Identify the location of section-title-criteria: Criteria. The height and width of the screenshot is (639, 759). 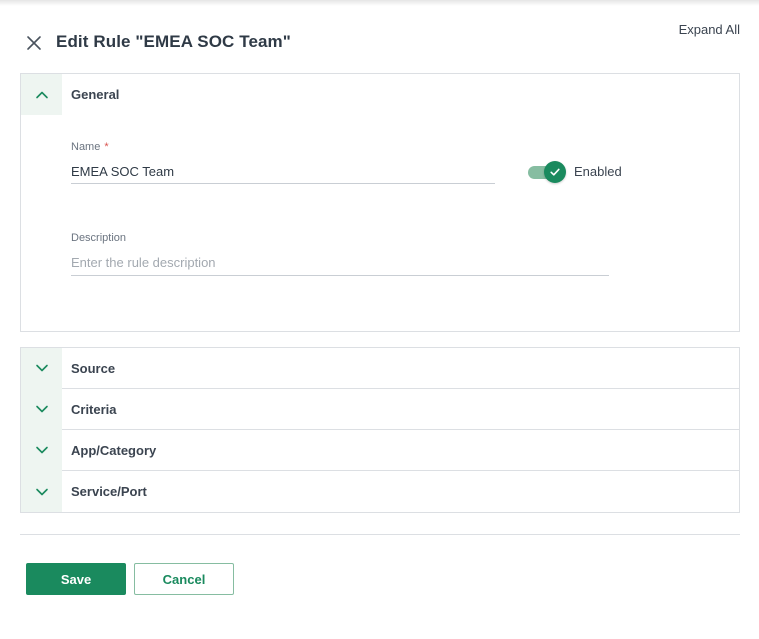
(94, 409).